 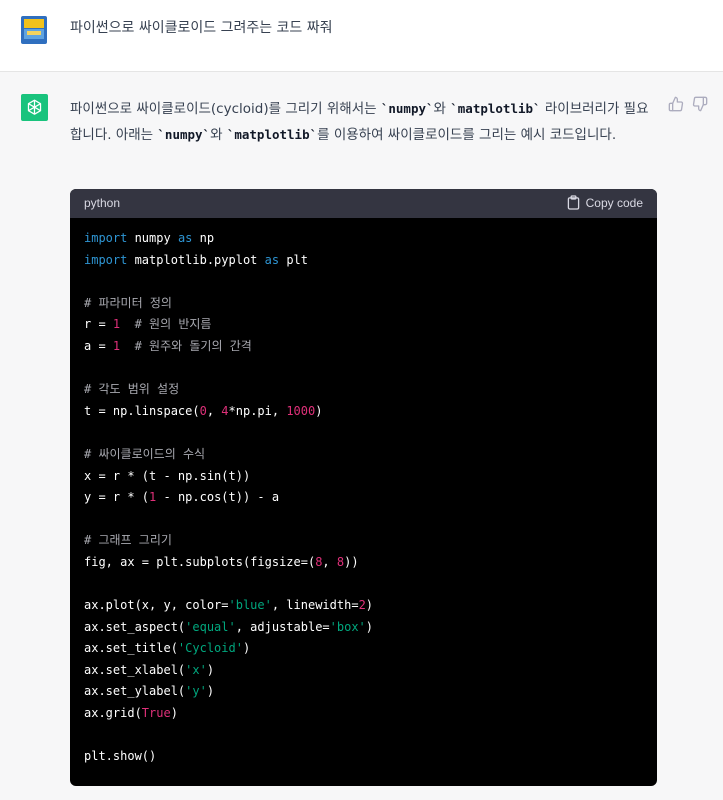 I want to click on code-token: t = np.linspace(, so click(x=142, y=410).